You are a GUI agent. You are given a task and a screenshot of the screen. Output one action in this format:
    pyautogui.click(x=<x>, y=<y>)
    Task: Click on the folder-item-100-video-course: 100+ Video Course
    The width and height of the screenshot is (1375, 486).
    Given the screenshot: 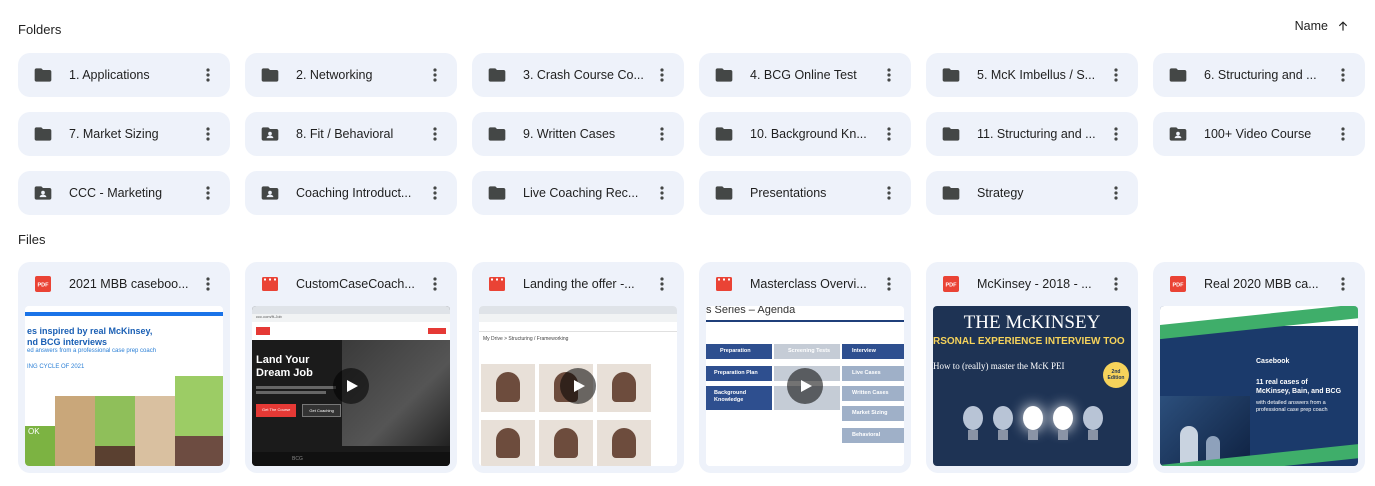 What is the action you would take?
    pyautogui.click(x=1259, y=134)
    